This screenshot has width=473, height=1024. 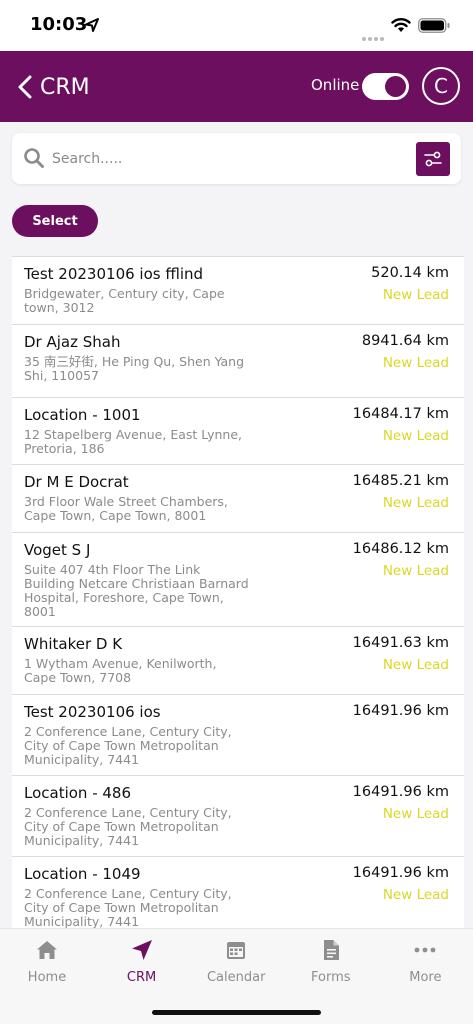 What do you see at coordinates (400, 549) in the screenshot?
I see `lead-distance: 16486.12 km` at bounding box center [400, 549].